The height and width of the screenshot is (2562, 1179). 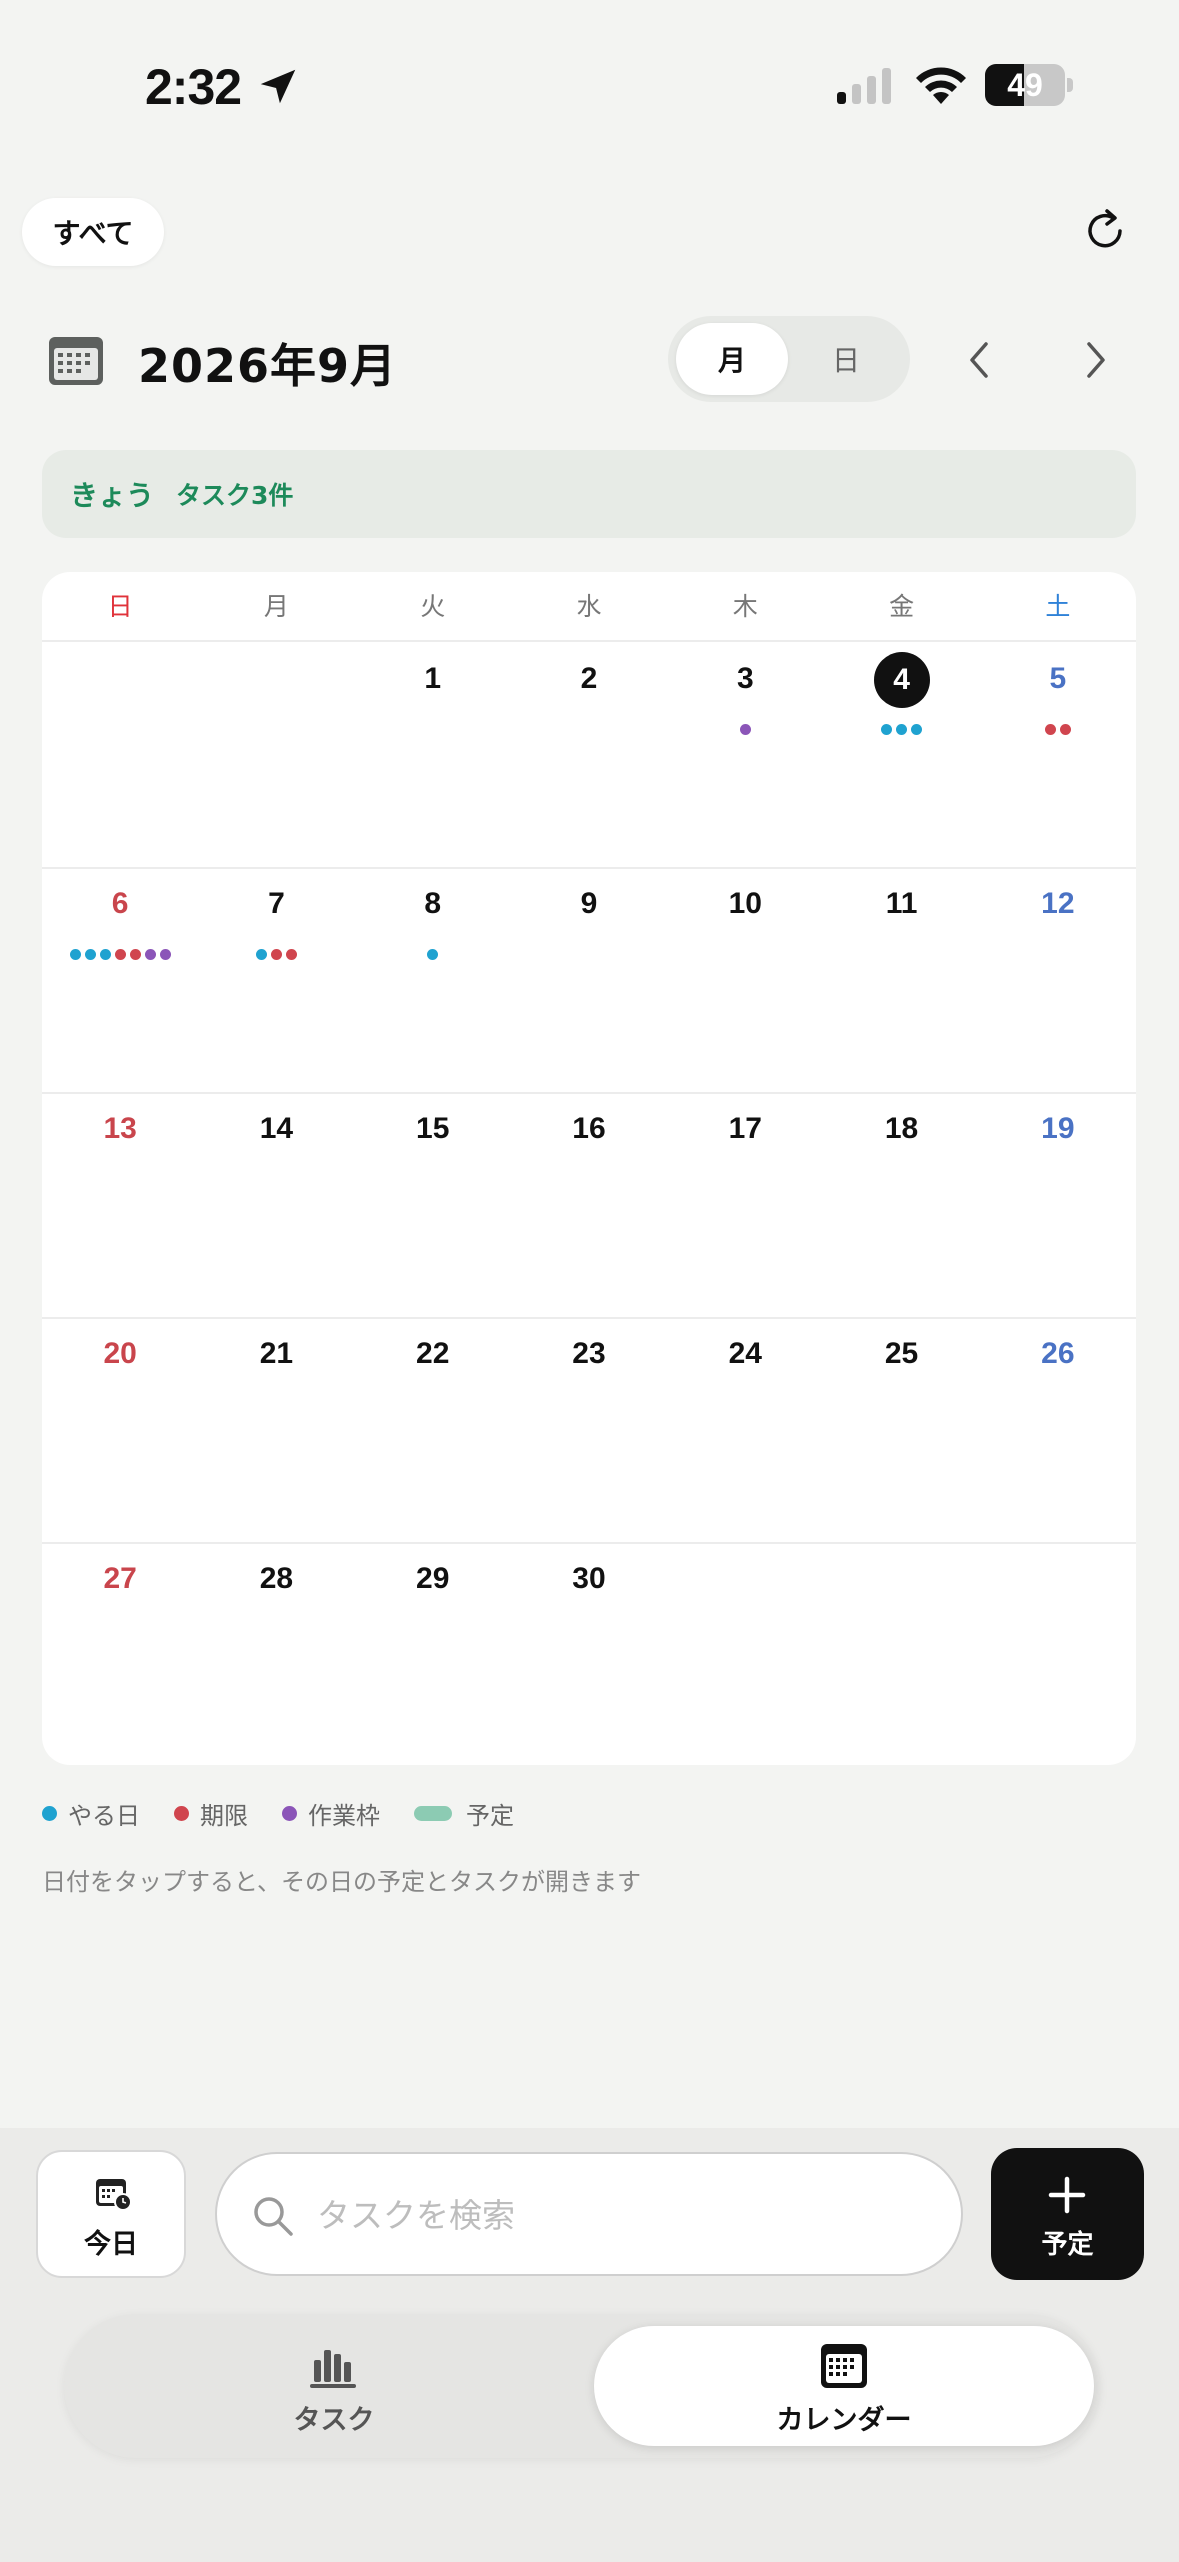 What do you see at coordinates (433, 1206) in the screenshot?
I see `calendar-day-cell: 15` at bounding box center [433, 1206].